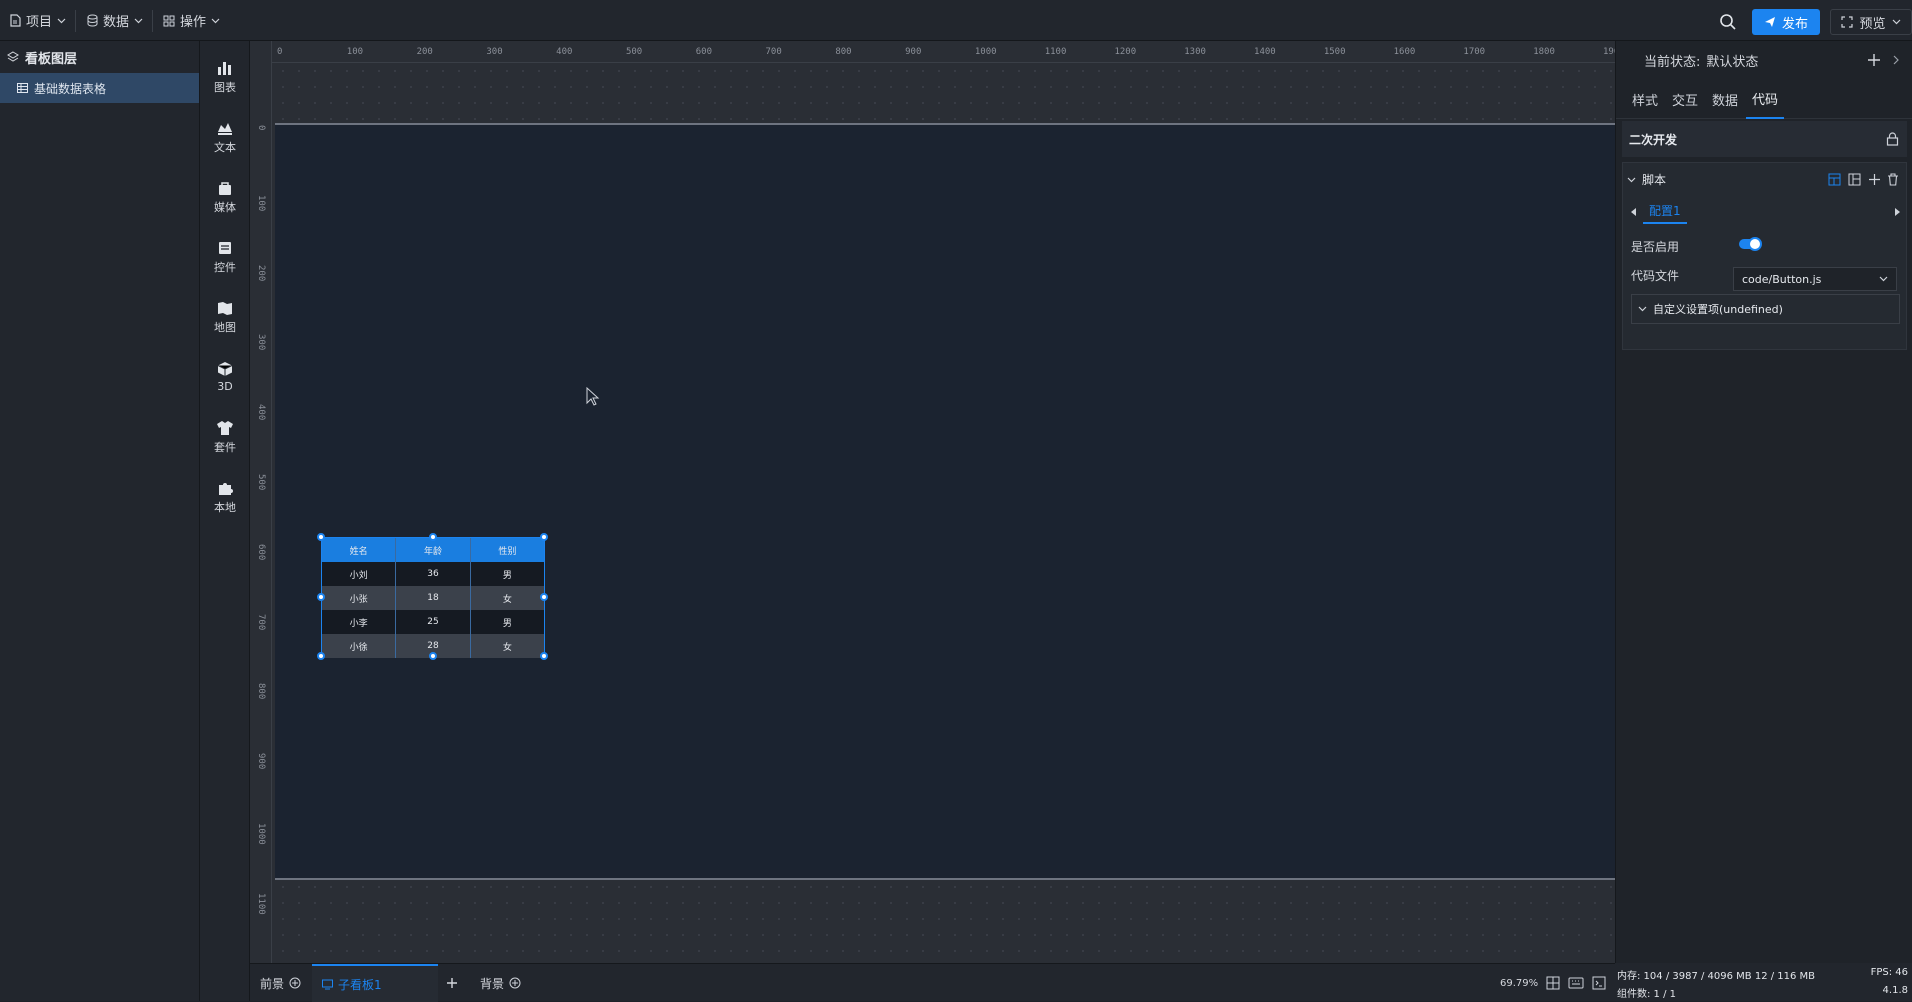  I want to click on resize-handle-s, so click(433, 656).